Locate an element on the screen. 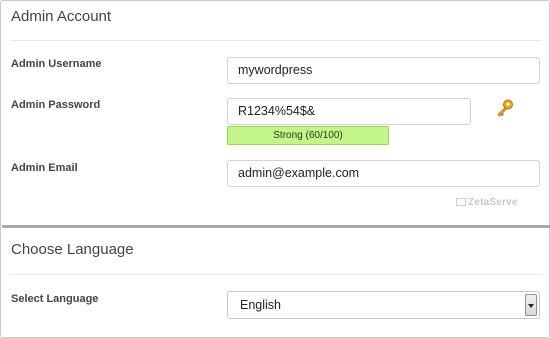 The width and height of the screenshot is (550, 338). brand-watermark: ZetaServe is located at coordinates (487, 202).